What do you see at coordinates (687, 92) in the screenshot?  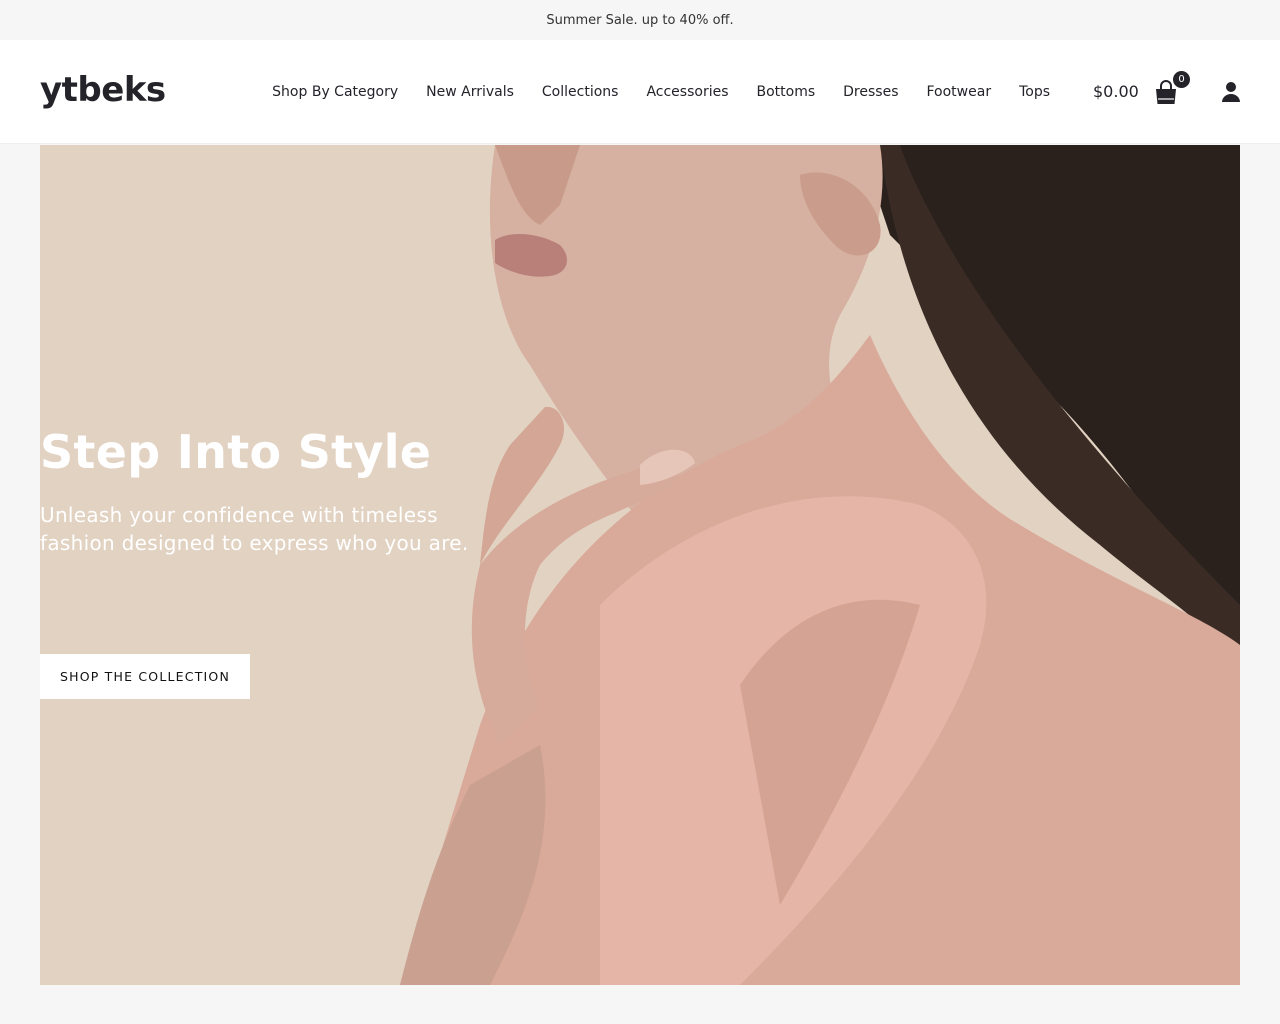 I see `nav-item-accessories: Accessories` at bounding box center [687, 92].